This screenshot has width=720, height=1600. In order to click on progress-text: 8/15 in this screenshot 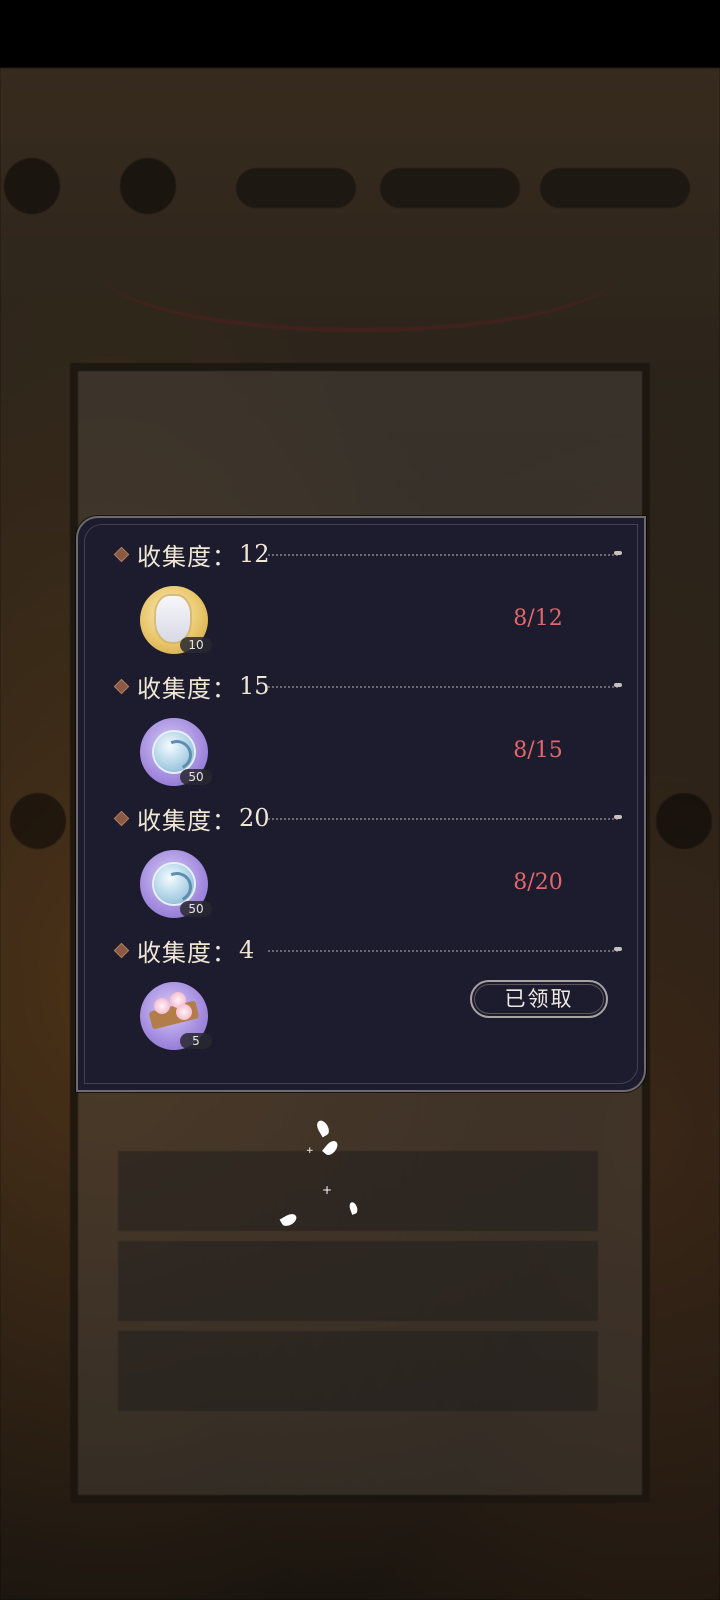, I will do `click(538, 750)`.